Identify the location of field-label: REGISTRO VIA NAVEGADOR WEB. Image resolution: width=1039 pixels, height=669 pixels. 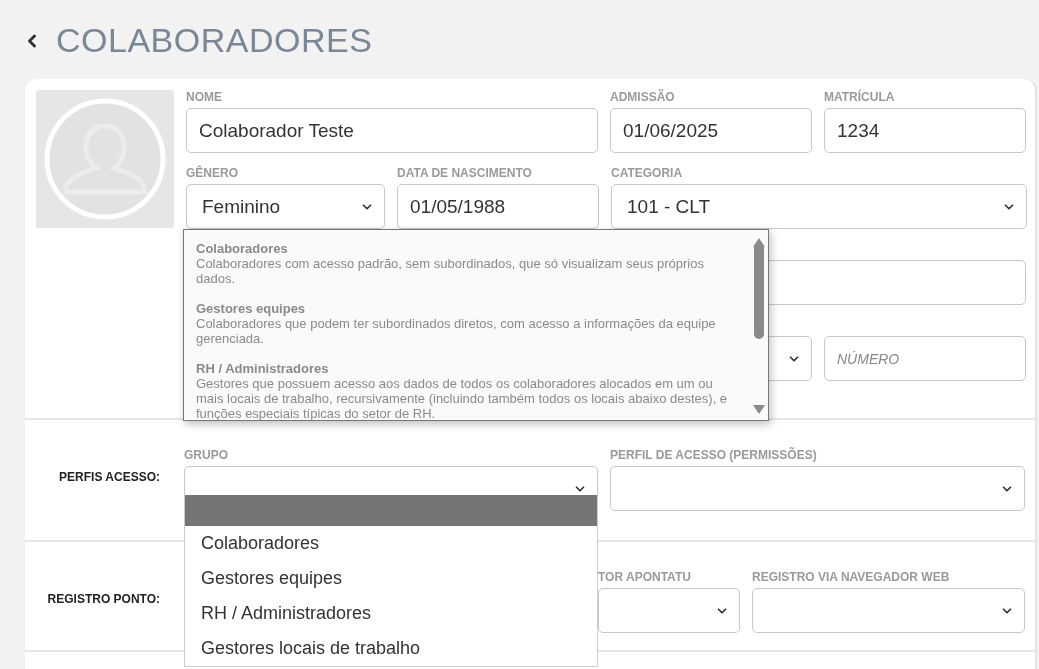
(851, 577).